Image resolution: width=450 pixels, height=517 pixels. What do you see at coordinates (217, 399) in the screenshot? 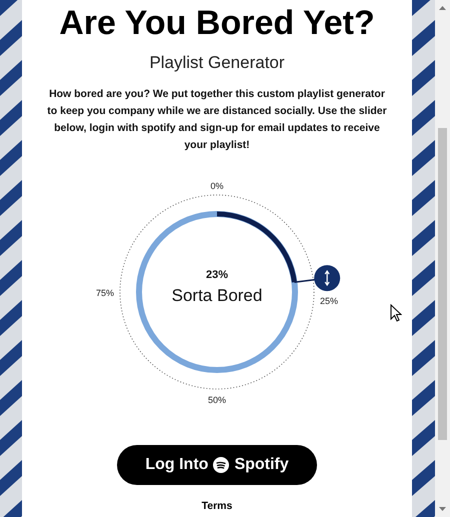
I see `tick-label: 50%` at bounding box center [217, 399].